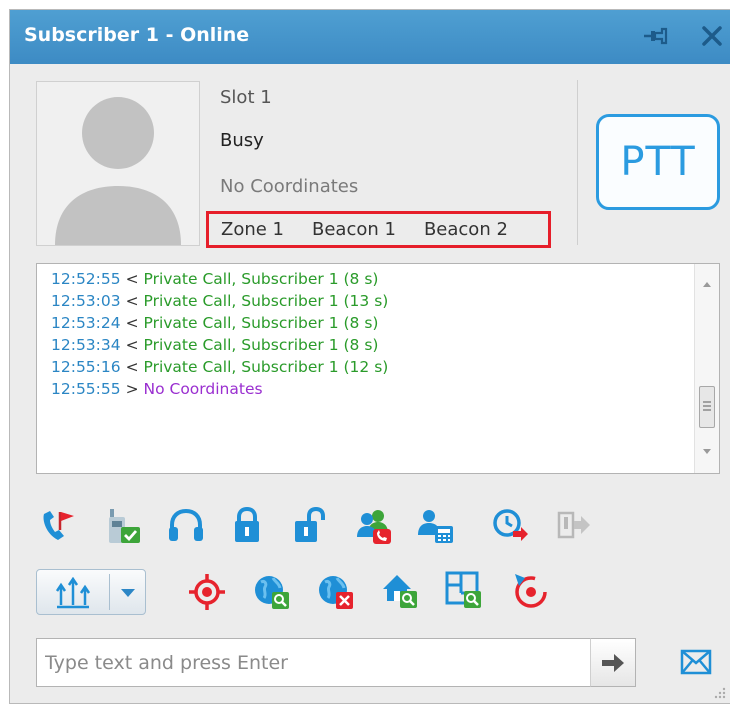 The image size is (730, 711). I want to click on pin-button, so click(655, 36).